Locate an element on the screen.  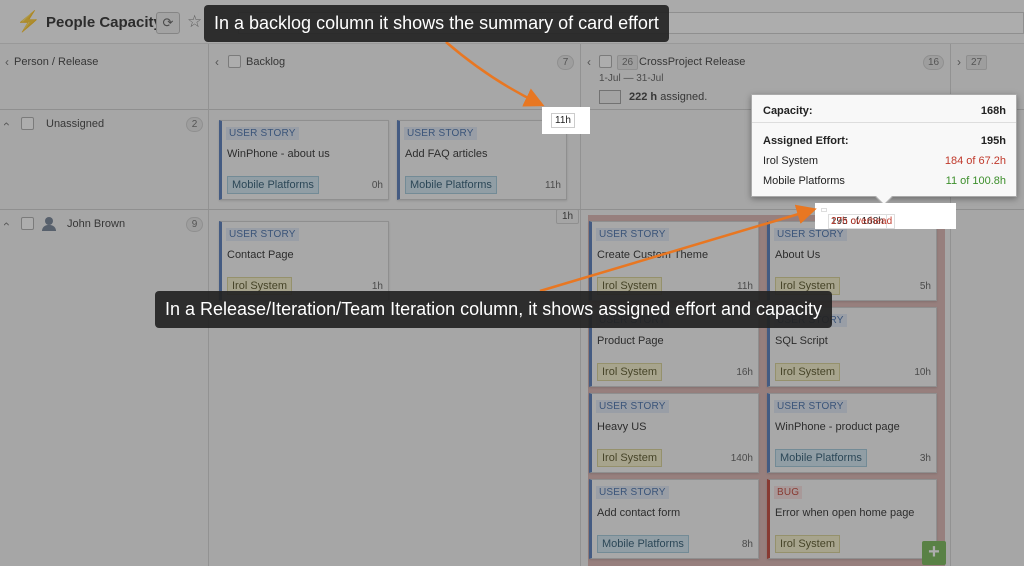
assigned-effort-row: Assigned Effort: 195h is located at coordinates (884, 141).